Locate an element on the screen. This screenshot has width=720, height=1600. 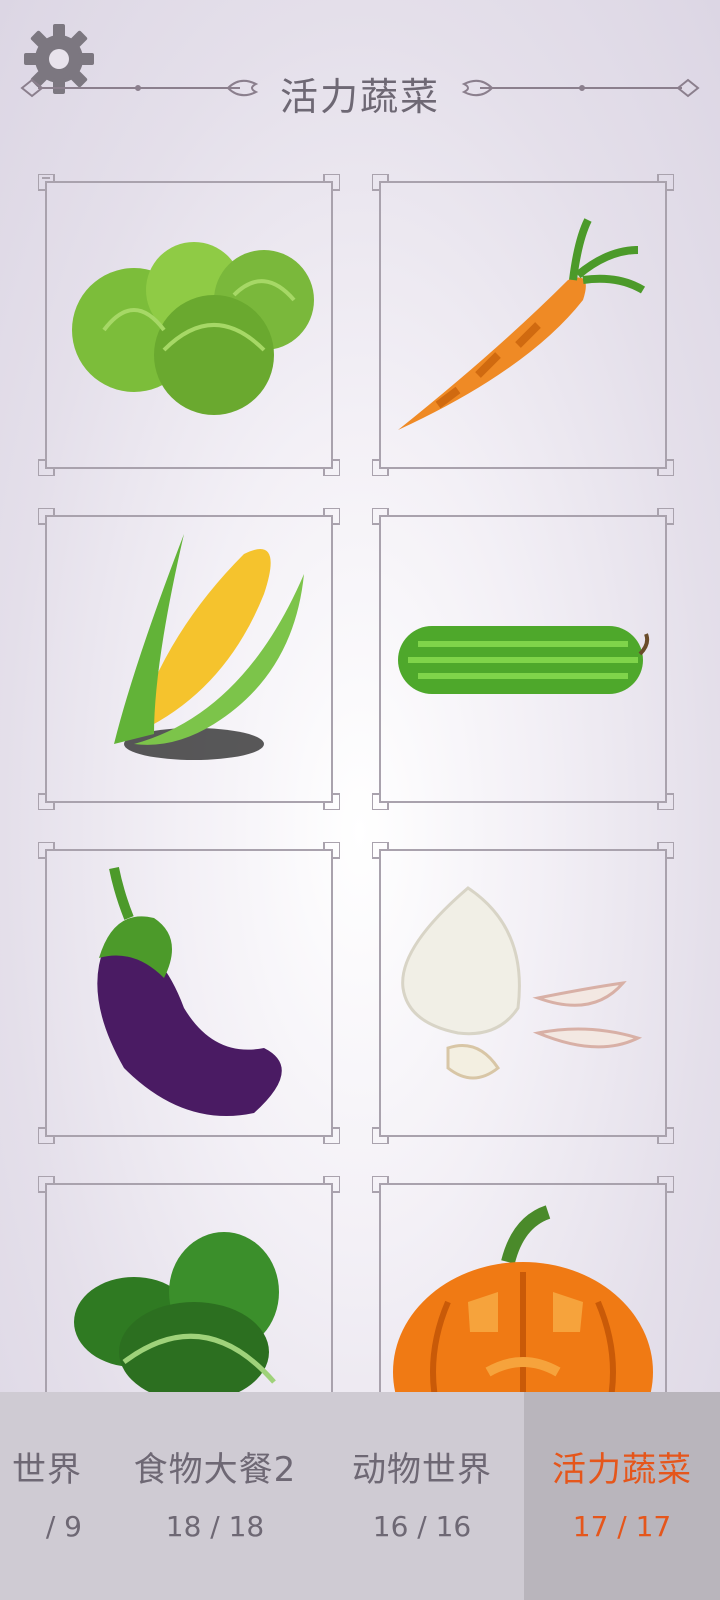
garlic-icon is located at coordinates (522, 983).